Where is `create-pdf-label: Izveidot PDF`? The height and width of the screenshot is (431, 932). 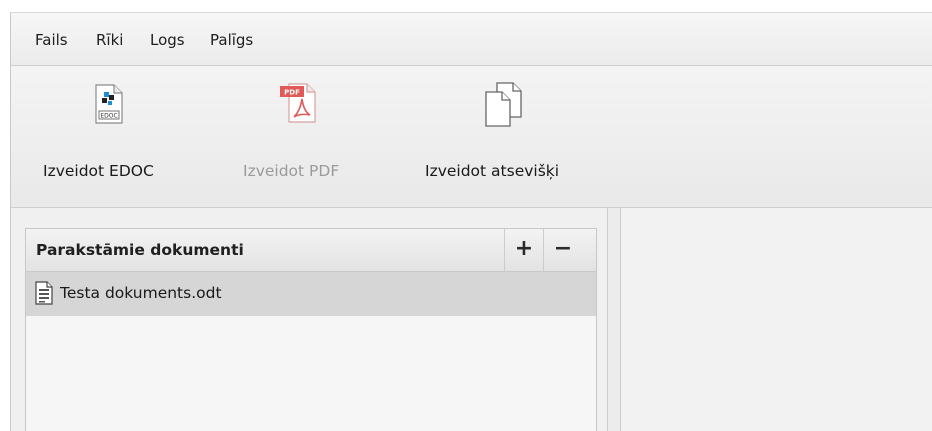
create-pdf-label: Izveidot PDF is located at coordinates (291, 171).